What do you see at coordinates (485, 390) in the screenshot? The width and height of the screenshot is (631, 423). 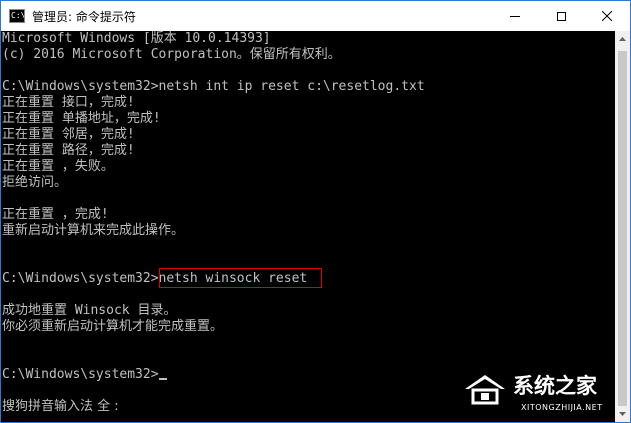 I see `house-logo-icon` at bounding box center [485, 390].